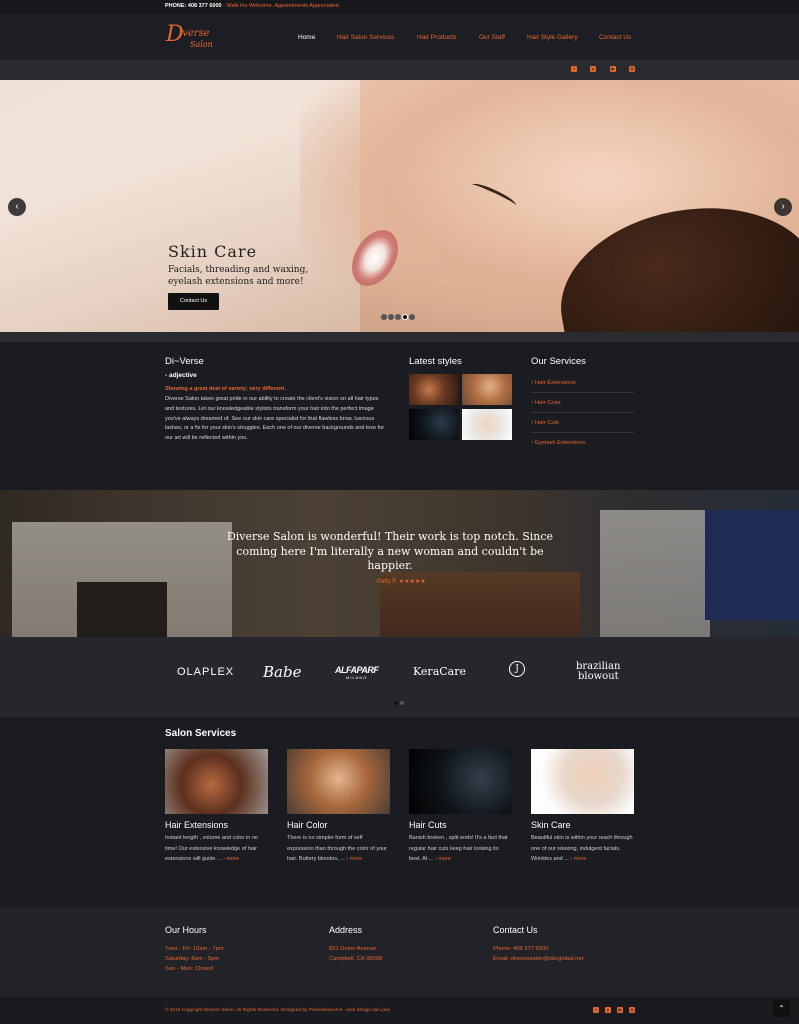 The width and height of the screenshot is (799, 1024). Describe the element at coordinates (405, 317) in the screenshot. I see `slider-dot-active` at that location.